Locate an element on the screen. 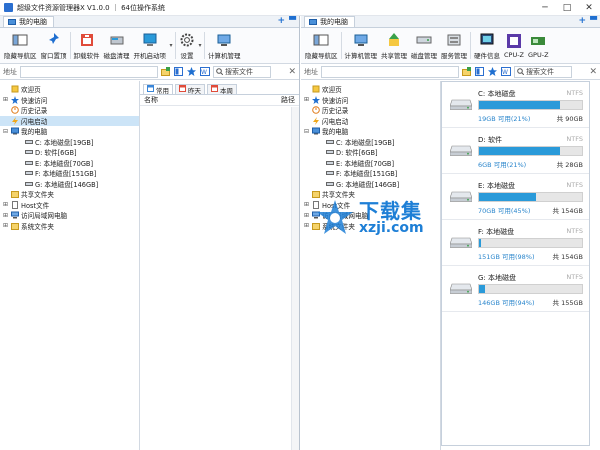 This screenshot has height=450, width=600. file-list-scrollbar is located at coordinates (295, 278).